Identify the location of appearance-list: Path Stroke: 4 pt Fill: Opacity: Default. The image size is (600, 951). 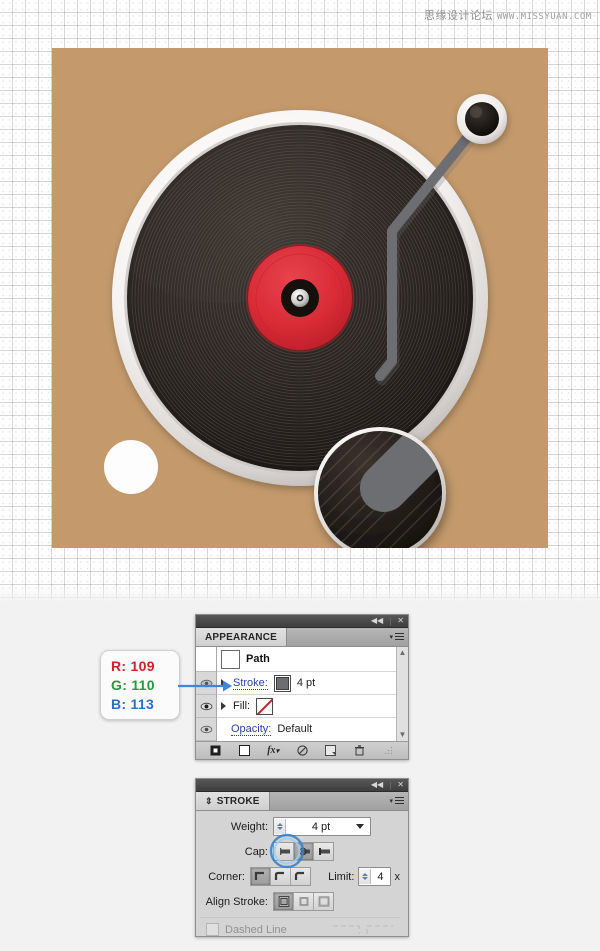
(302, 694).